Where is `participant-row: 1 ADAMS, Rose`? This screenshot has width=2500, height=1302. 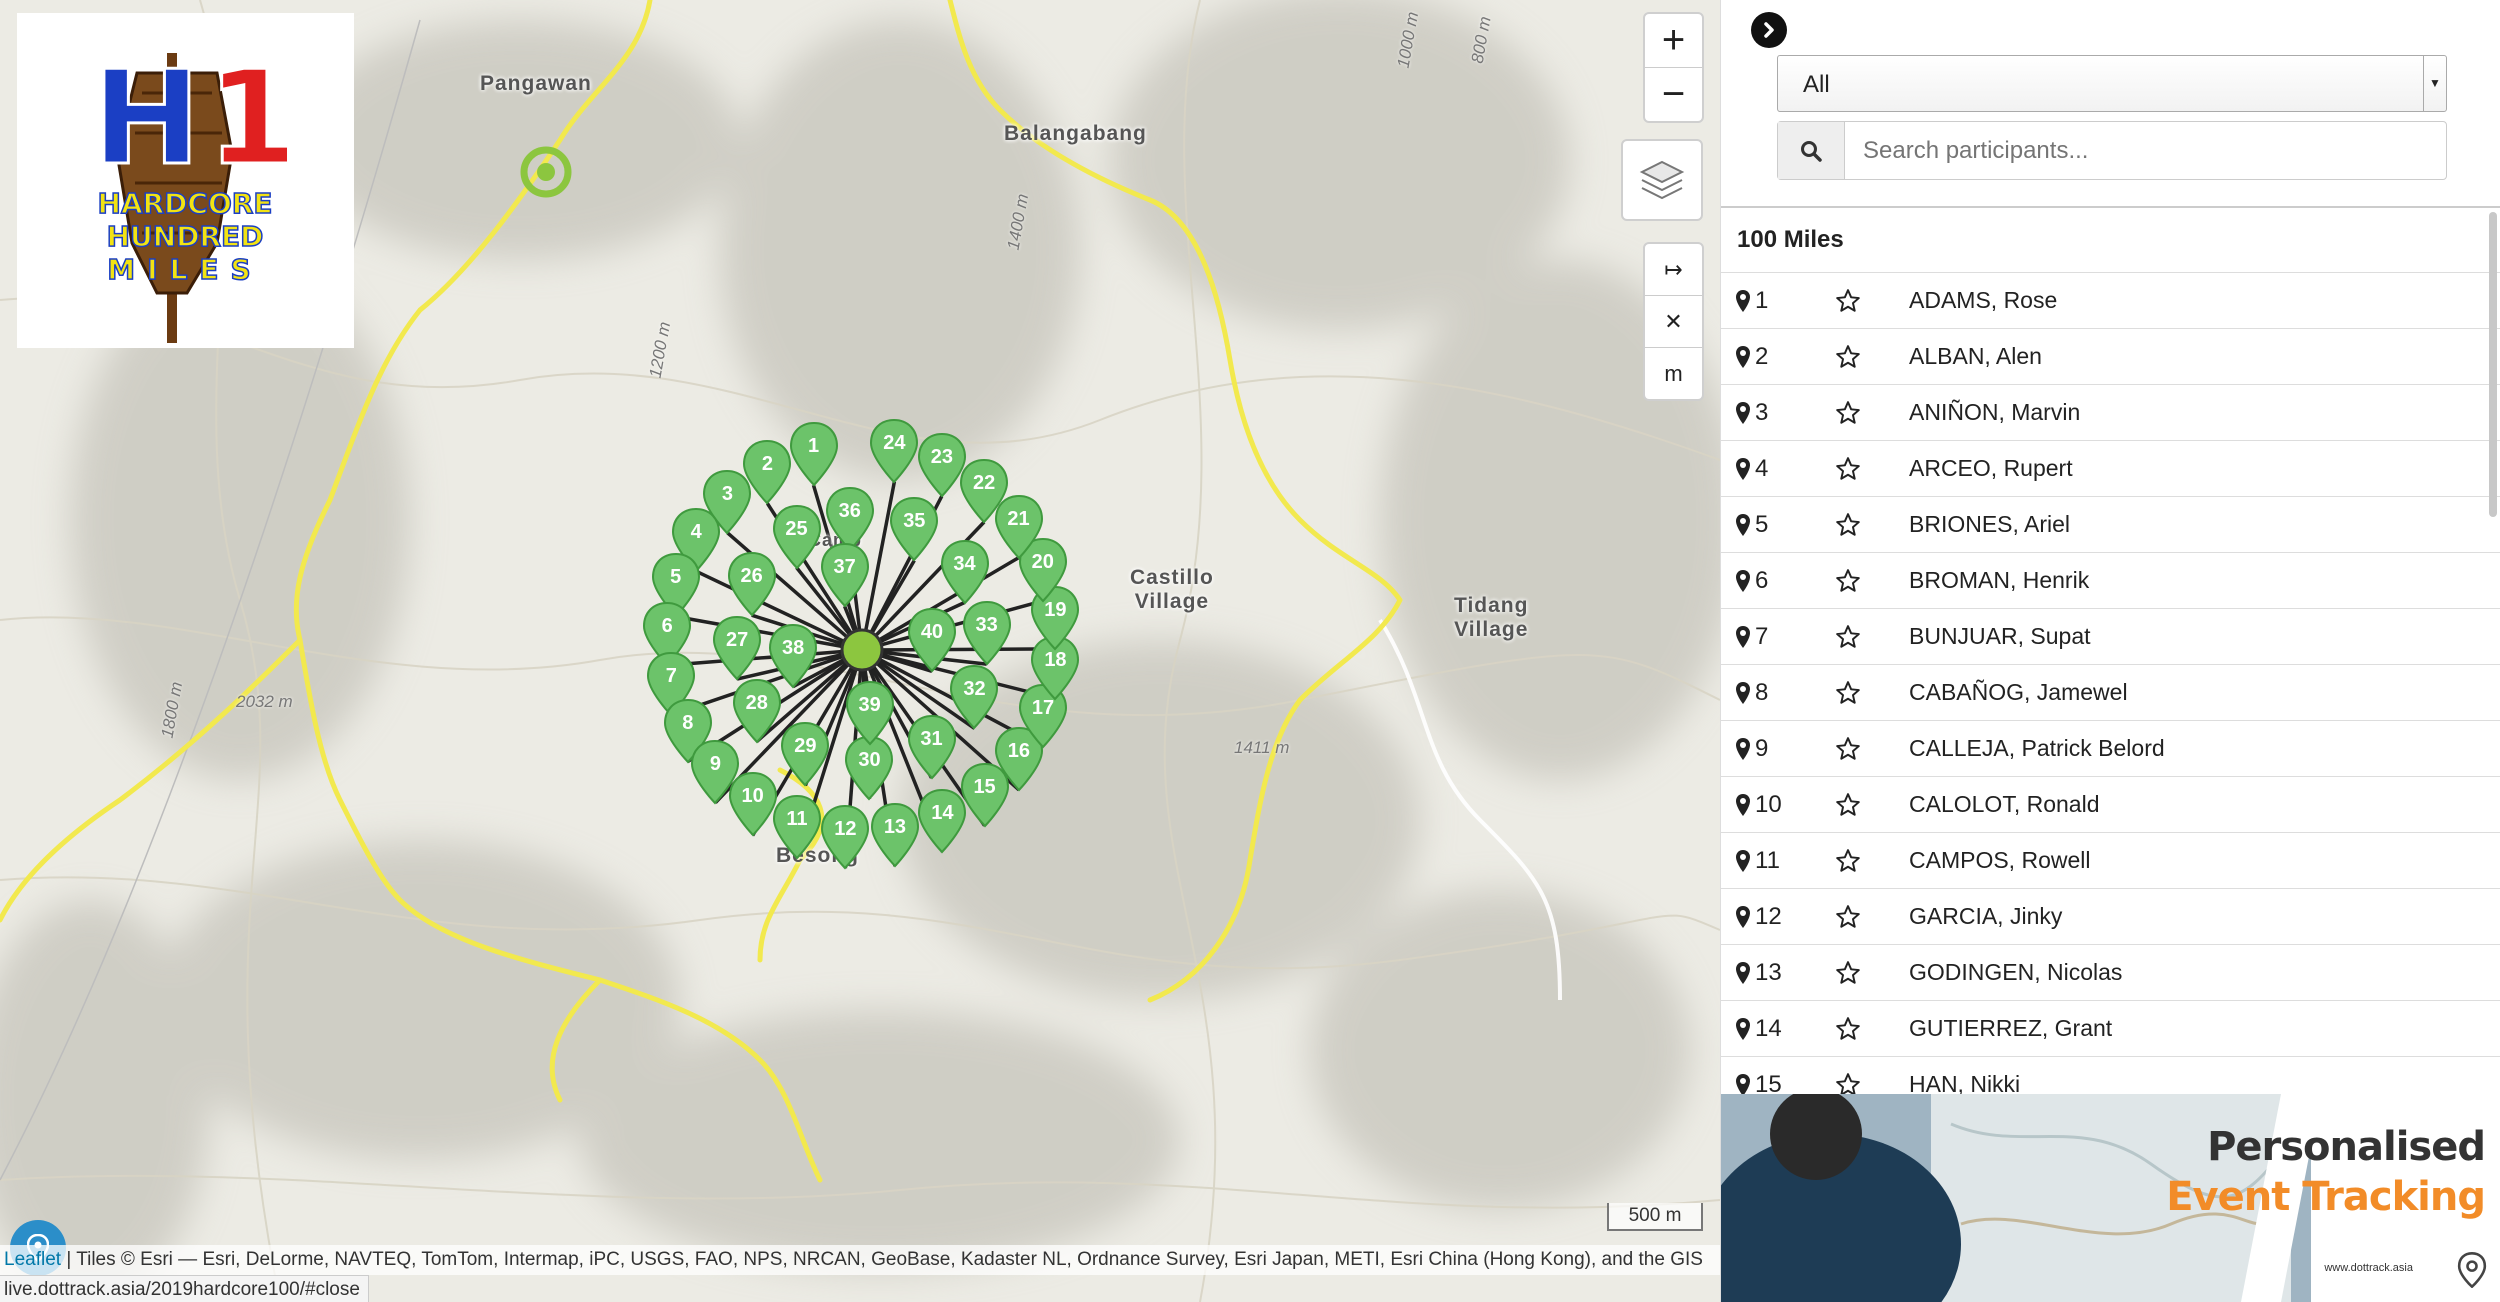
participant-row: 1 ADAMS, Rose is located at coordinates (2110, 301).